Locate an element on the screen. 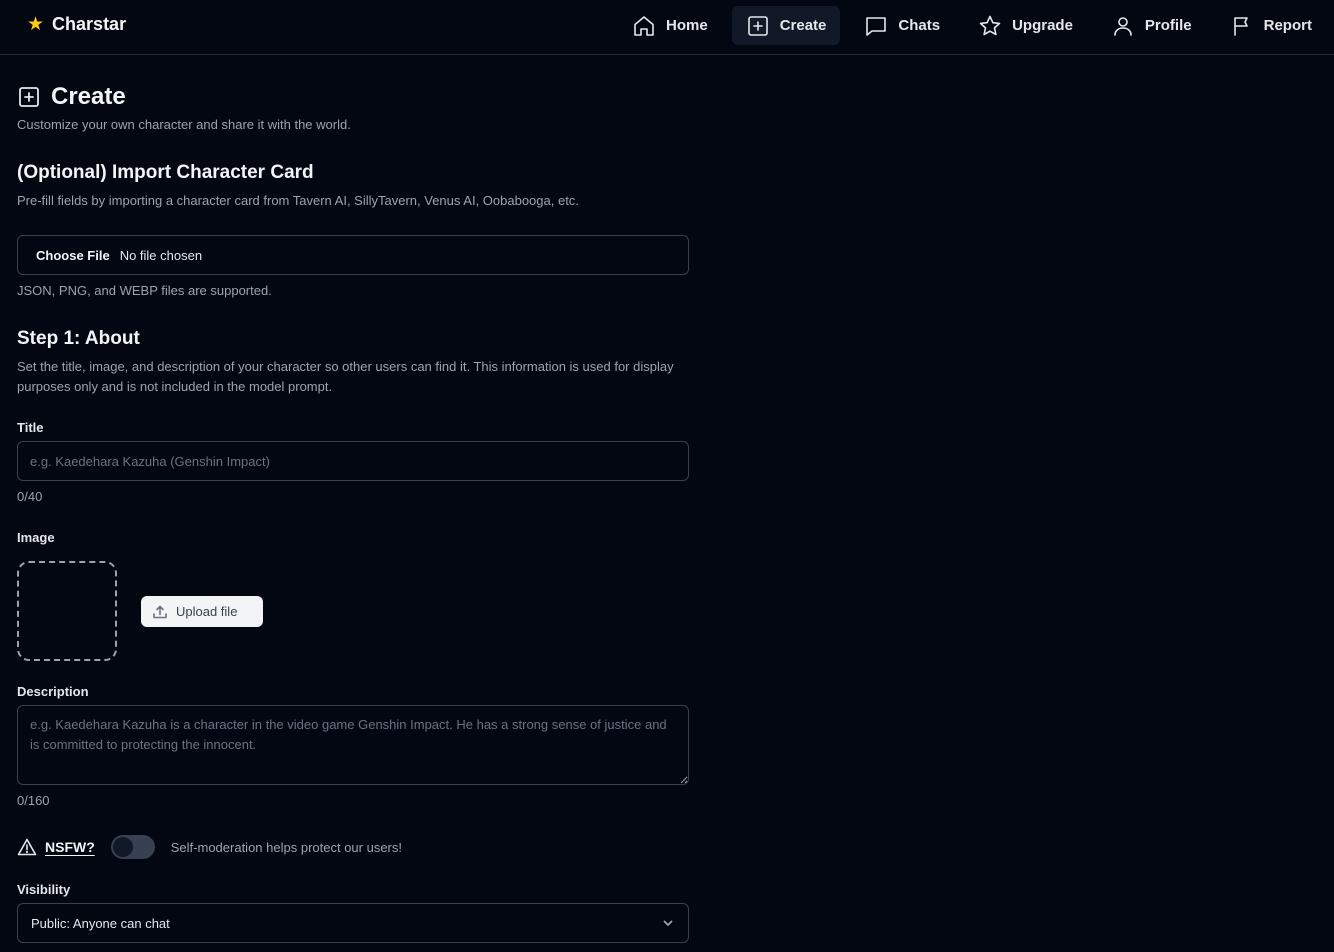  image-dropzone is located at coordinates (67, 611).